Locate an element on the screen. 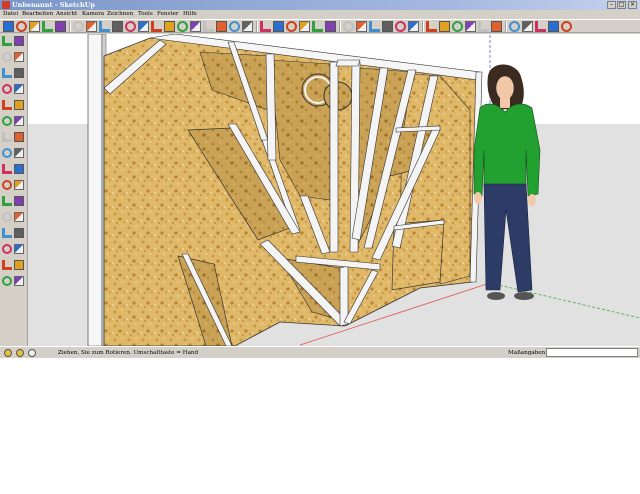  paint-icon is located at coordinates (19, 41).